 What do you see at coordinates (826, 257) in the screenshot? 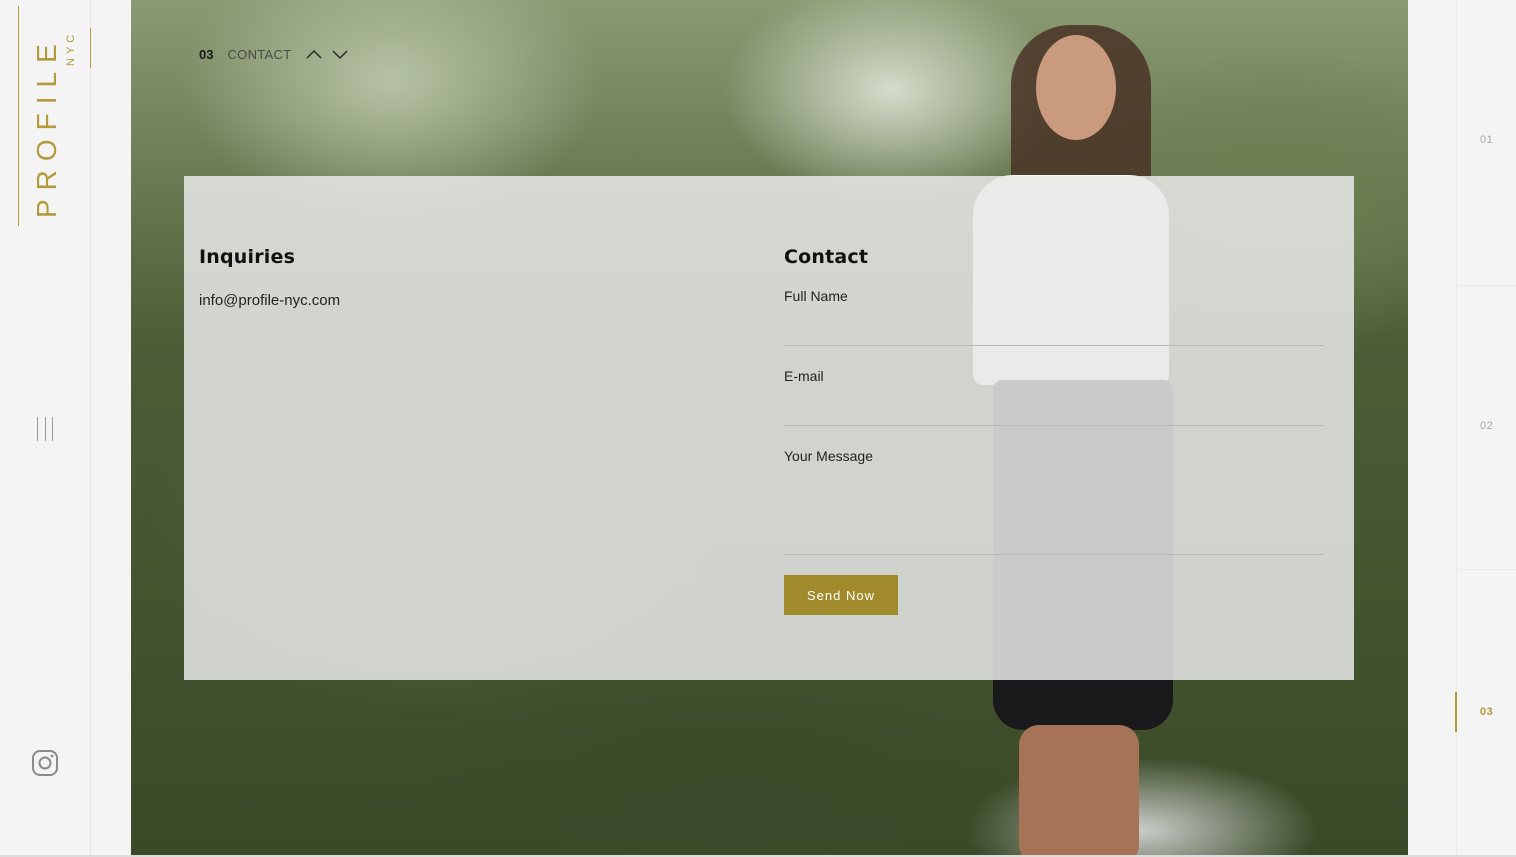
I see `contact-heading: Contact` at bounding box center [826, 257].